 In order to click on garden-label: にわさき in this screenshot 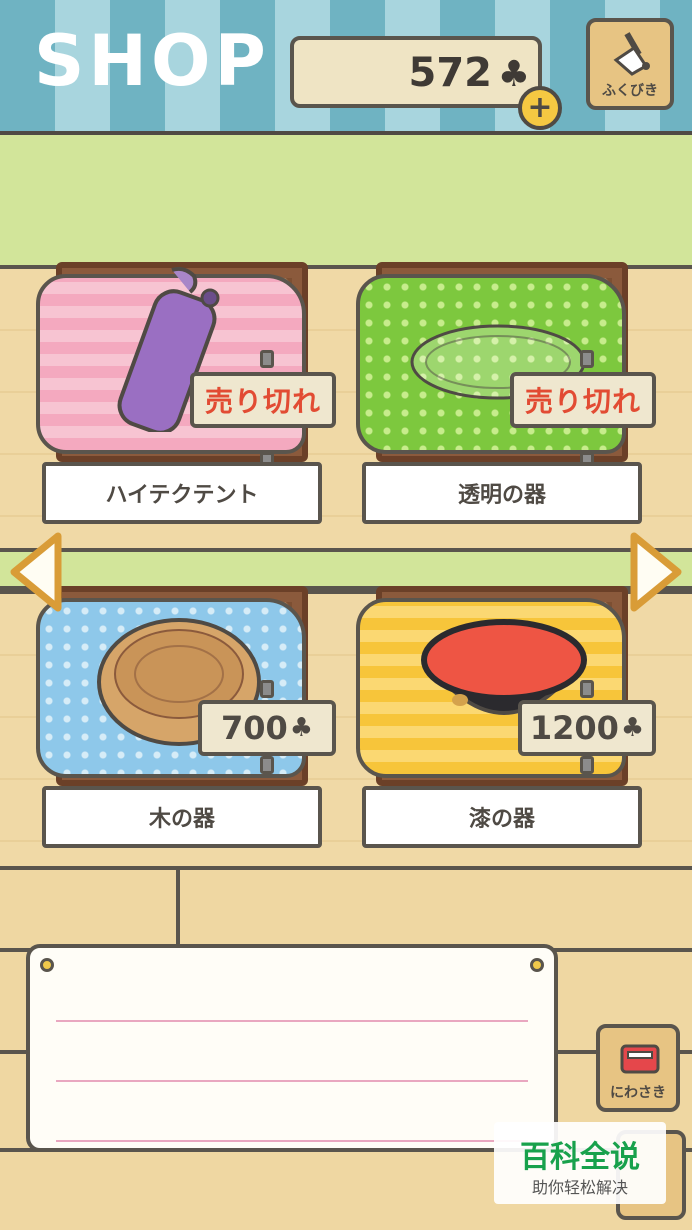, I will do `click(638, 1093)`.